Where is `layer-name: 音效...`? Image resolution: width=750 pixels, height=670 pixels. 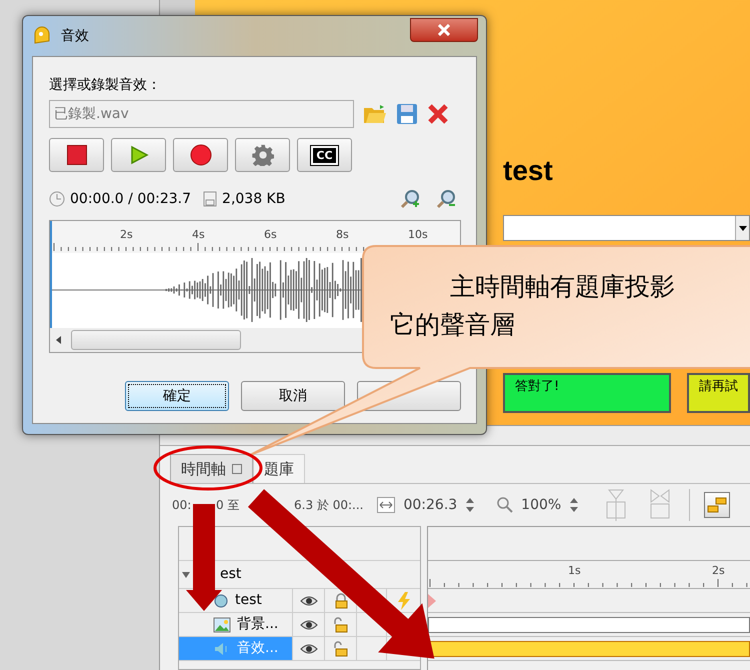 layer-name: 音效... is located at coordinates (257, 648).